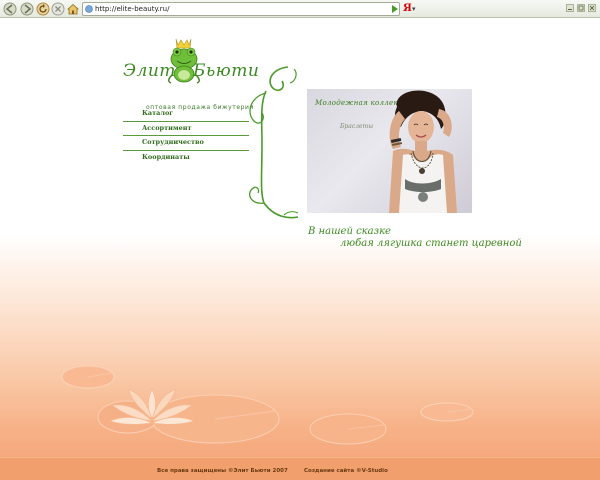  What do you see at coordinates (73, 9) in the screenshot?
I see `home-icon` at bounding box center [73, 9].